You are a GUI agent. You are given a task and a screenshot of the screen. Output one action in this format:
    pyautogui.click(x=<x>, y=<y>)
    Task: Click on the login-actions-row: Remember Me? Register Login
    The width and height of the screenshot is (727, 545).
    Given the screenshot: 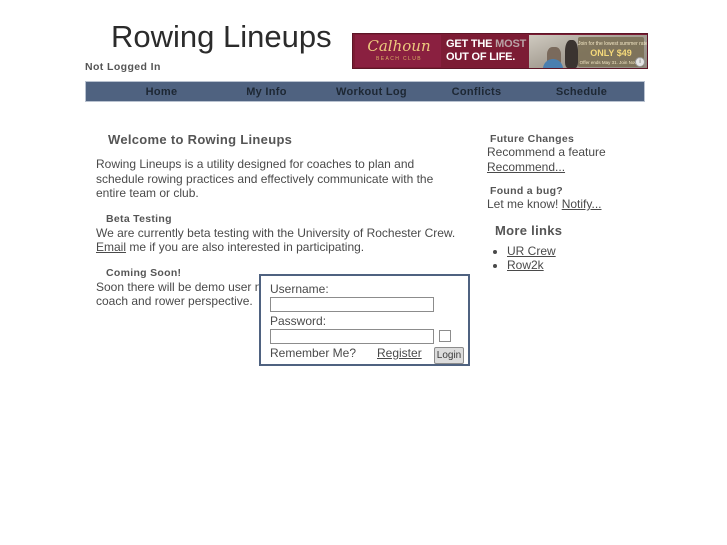 What is the action you would take?
    pyautogui.click(x=367, y=358)
    